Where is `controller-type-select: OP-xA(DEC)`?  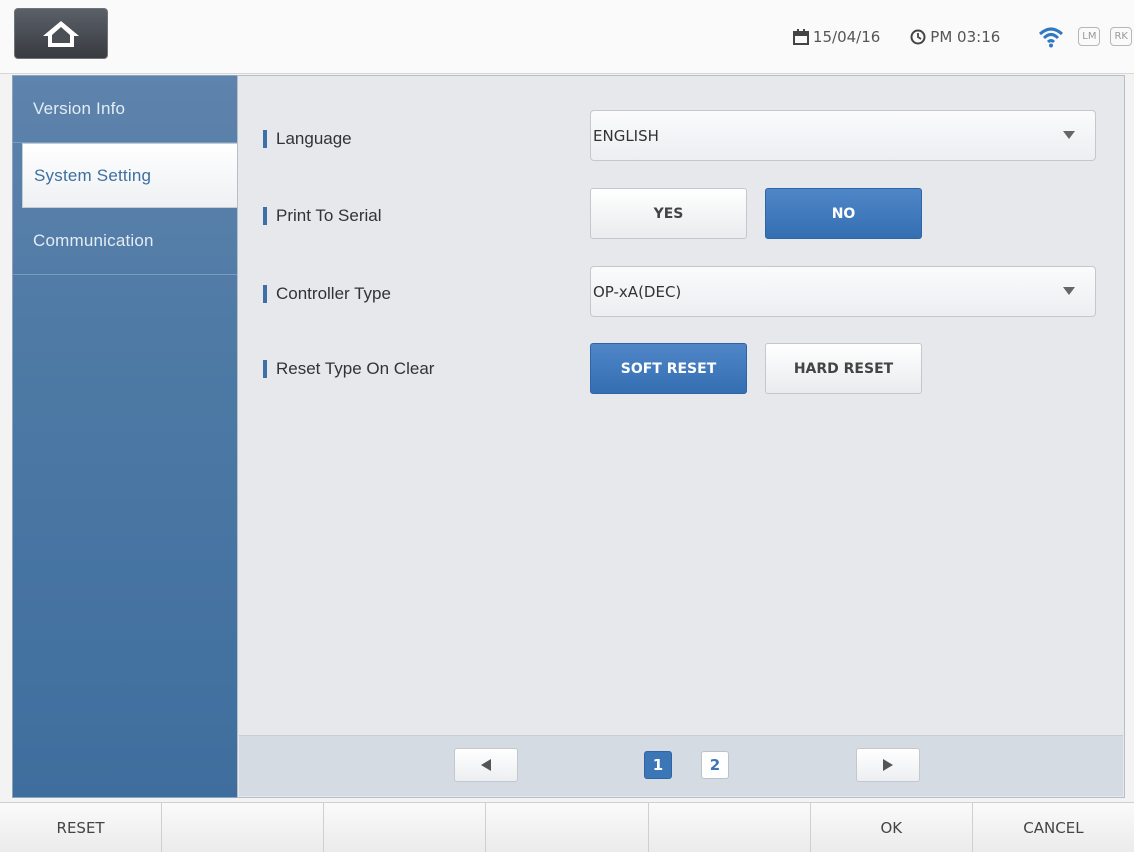
controller-type-select: OP-xA(DEC) is located at coordinates (843, 291).